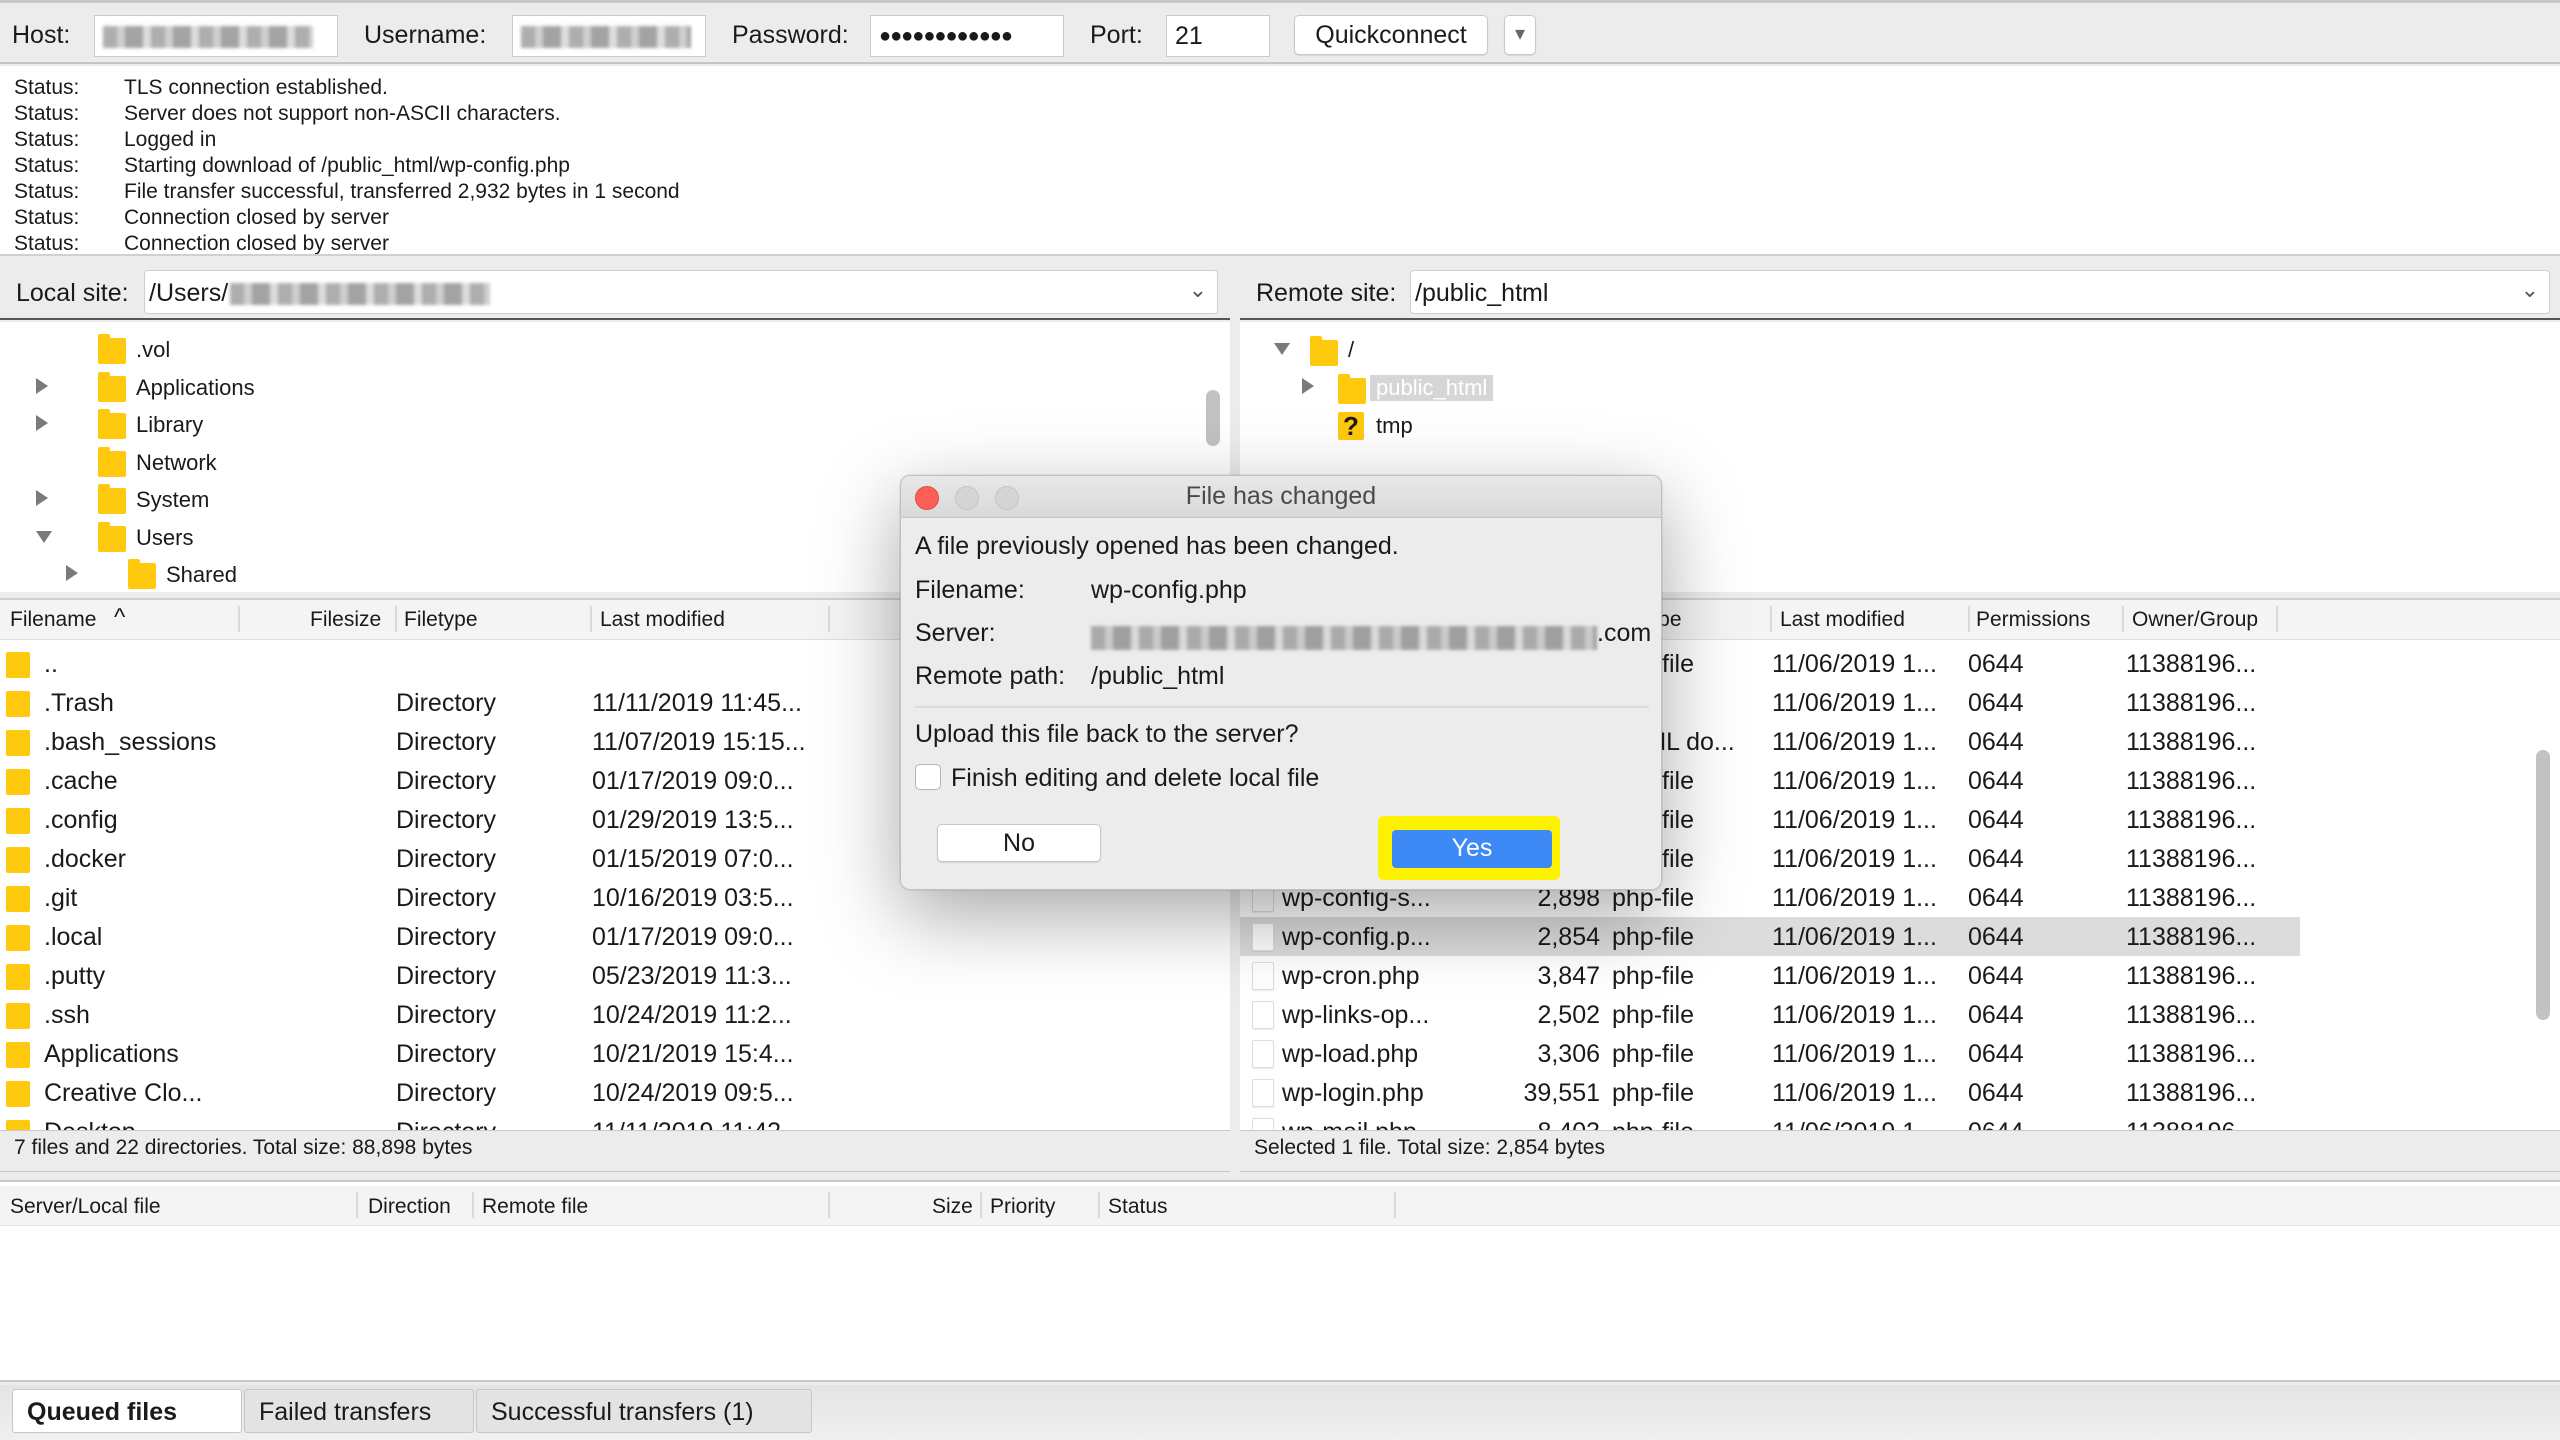 The height and width of the screenshot is (1440, 2560). I want to click on no-button: No, so click(1019, 843).